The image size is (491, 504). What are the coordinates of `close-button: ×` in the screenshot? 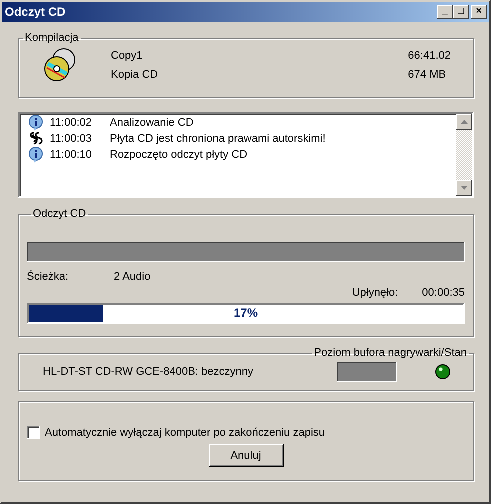 It's located at (479, 12).